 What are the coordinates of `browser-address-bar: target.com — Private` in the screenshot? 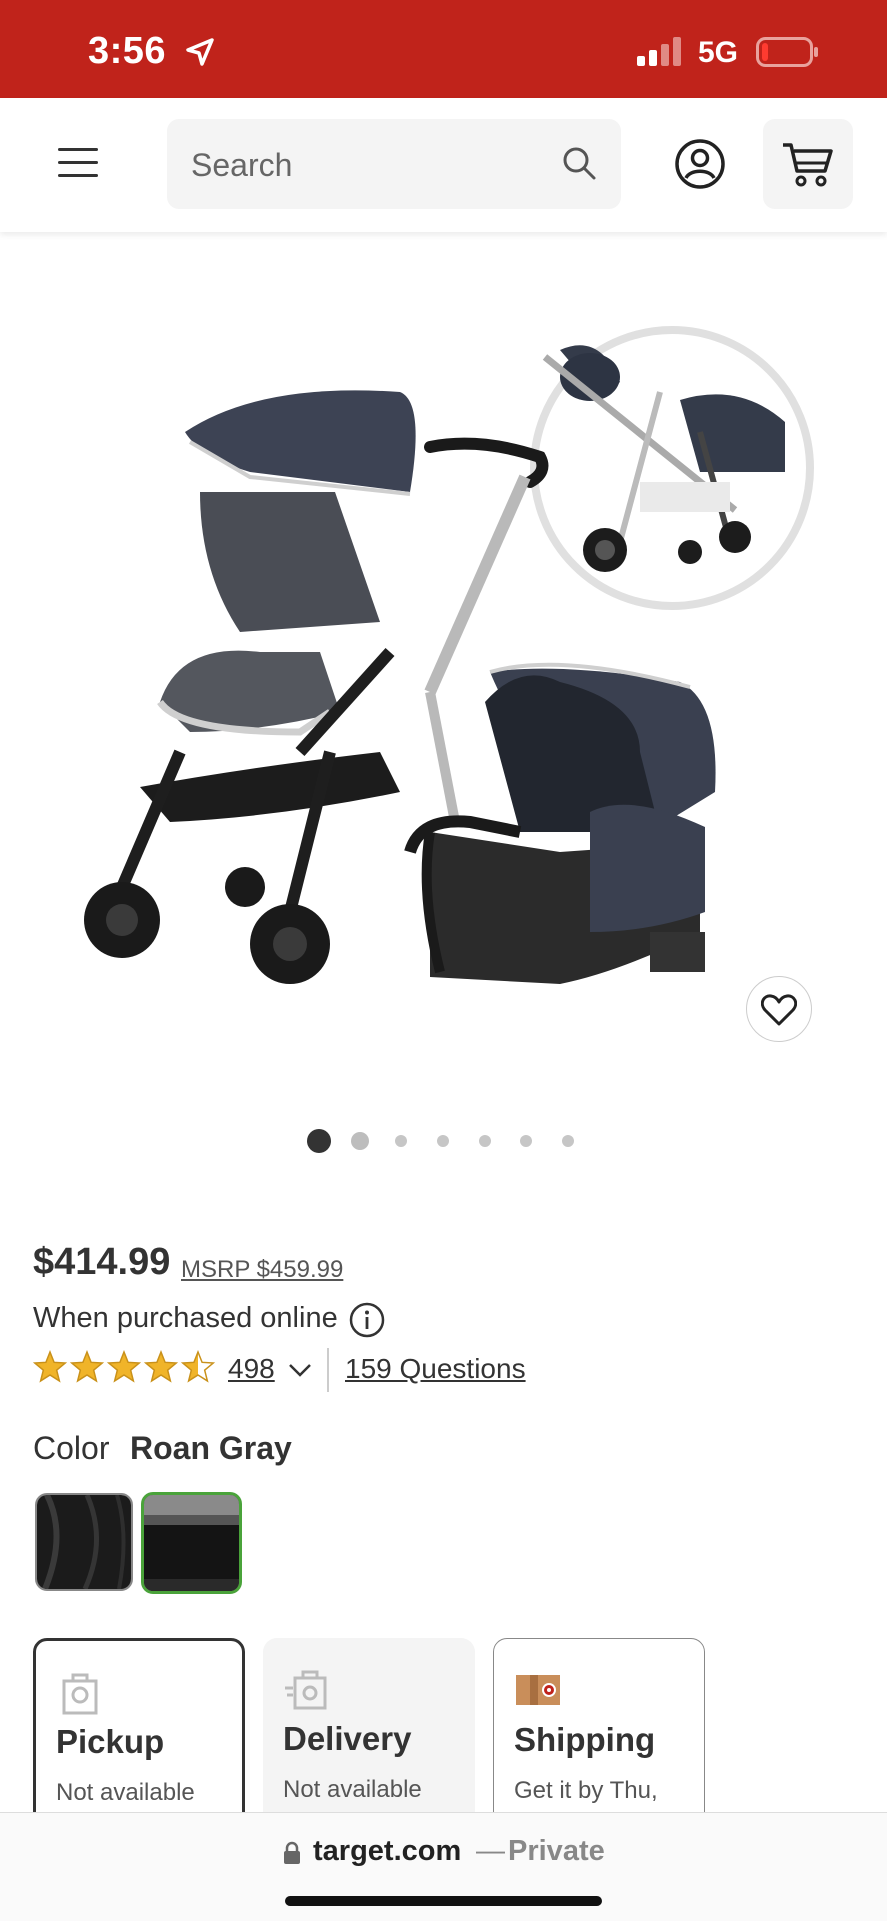 It's located at (443, 1866).